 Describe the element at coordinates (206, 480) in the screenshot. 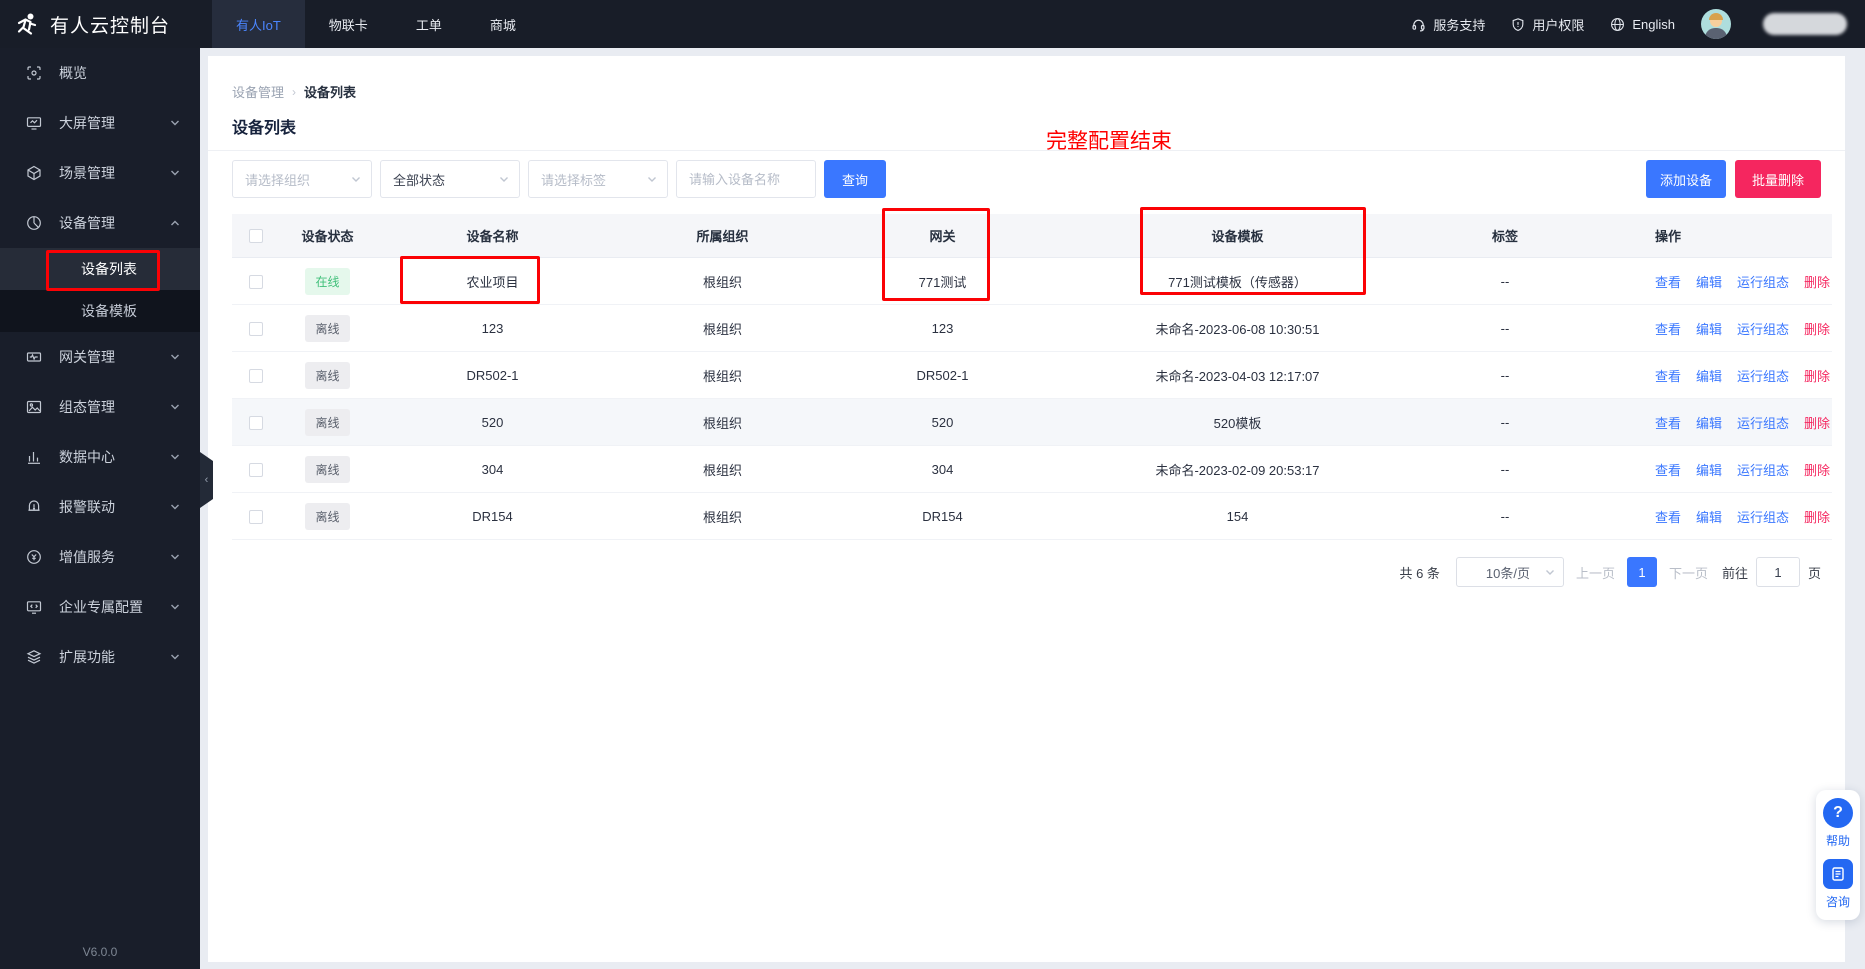

I see `sidebar-collapse-handle: ‹` at that location.